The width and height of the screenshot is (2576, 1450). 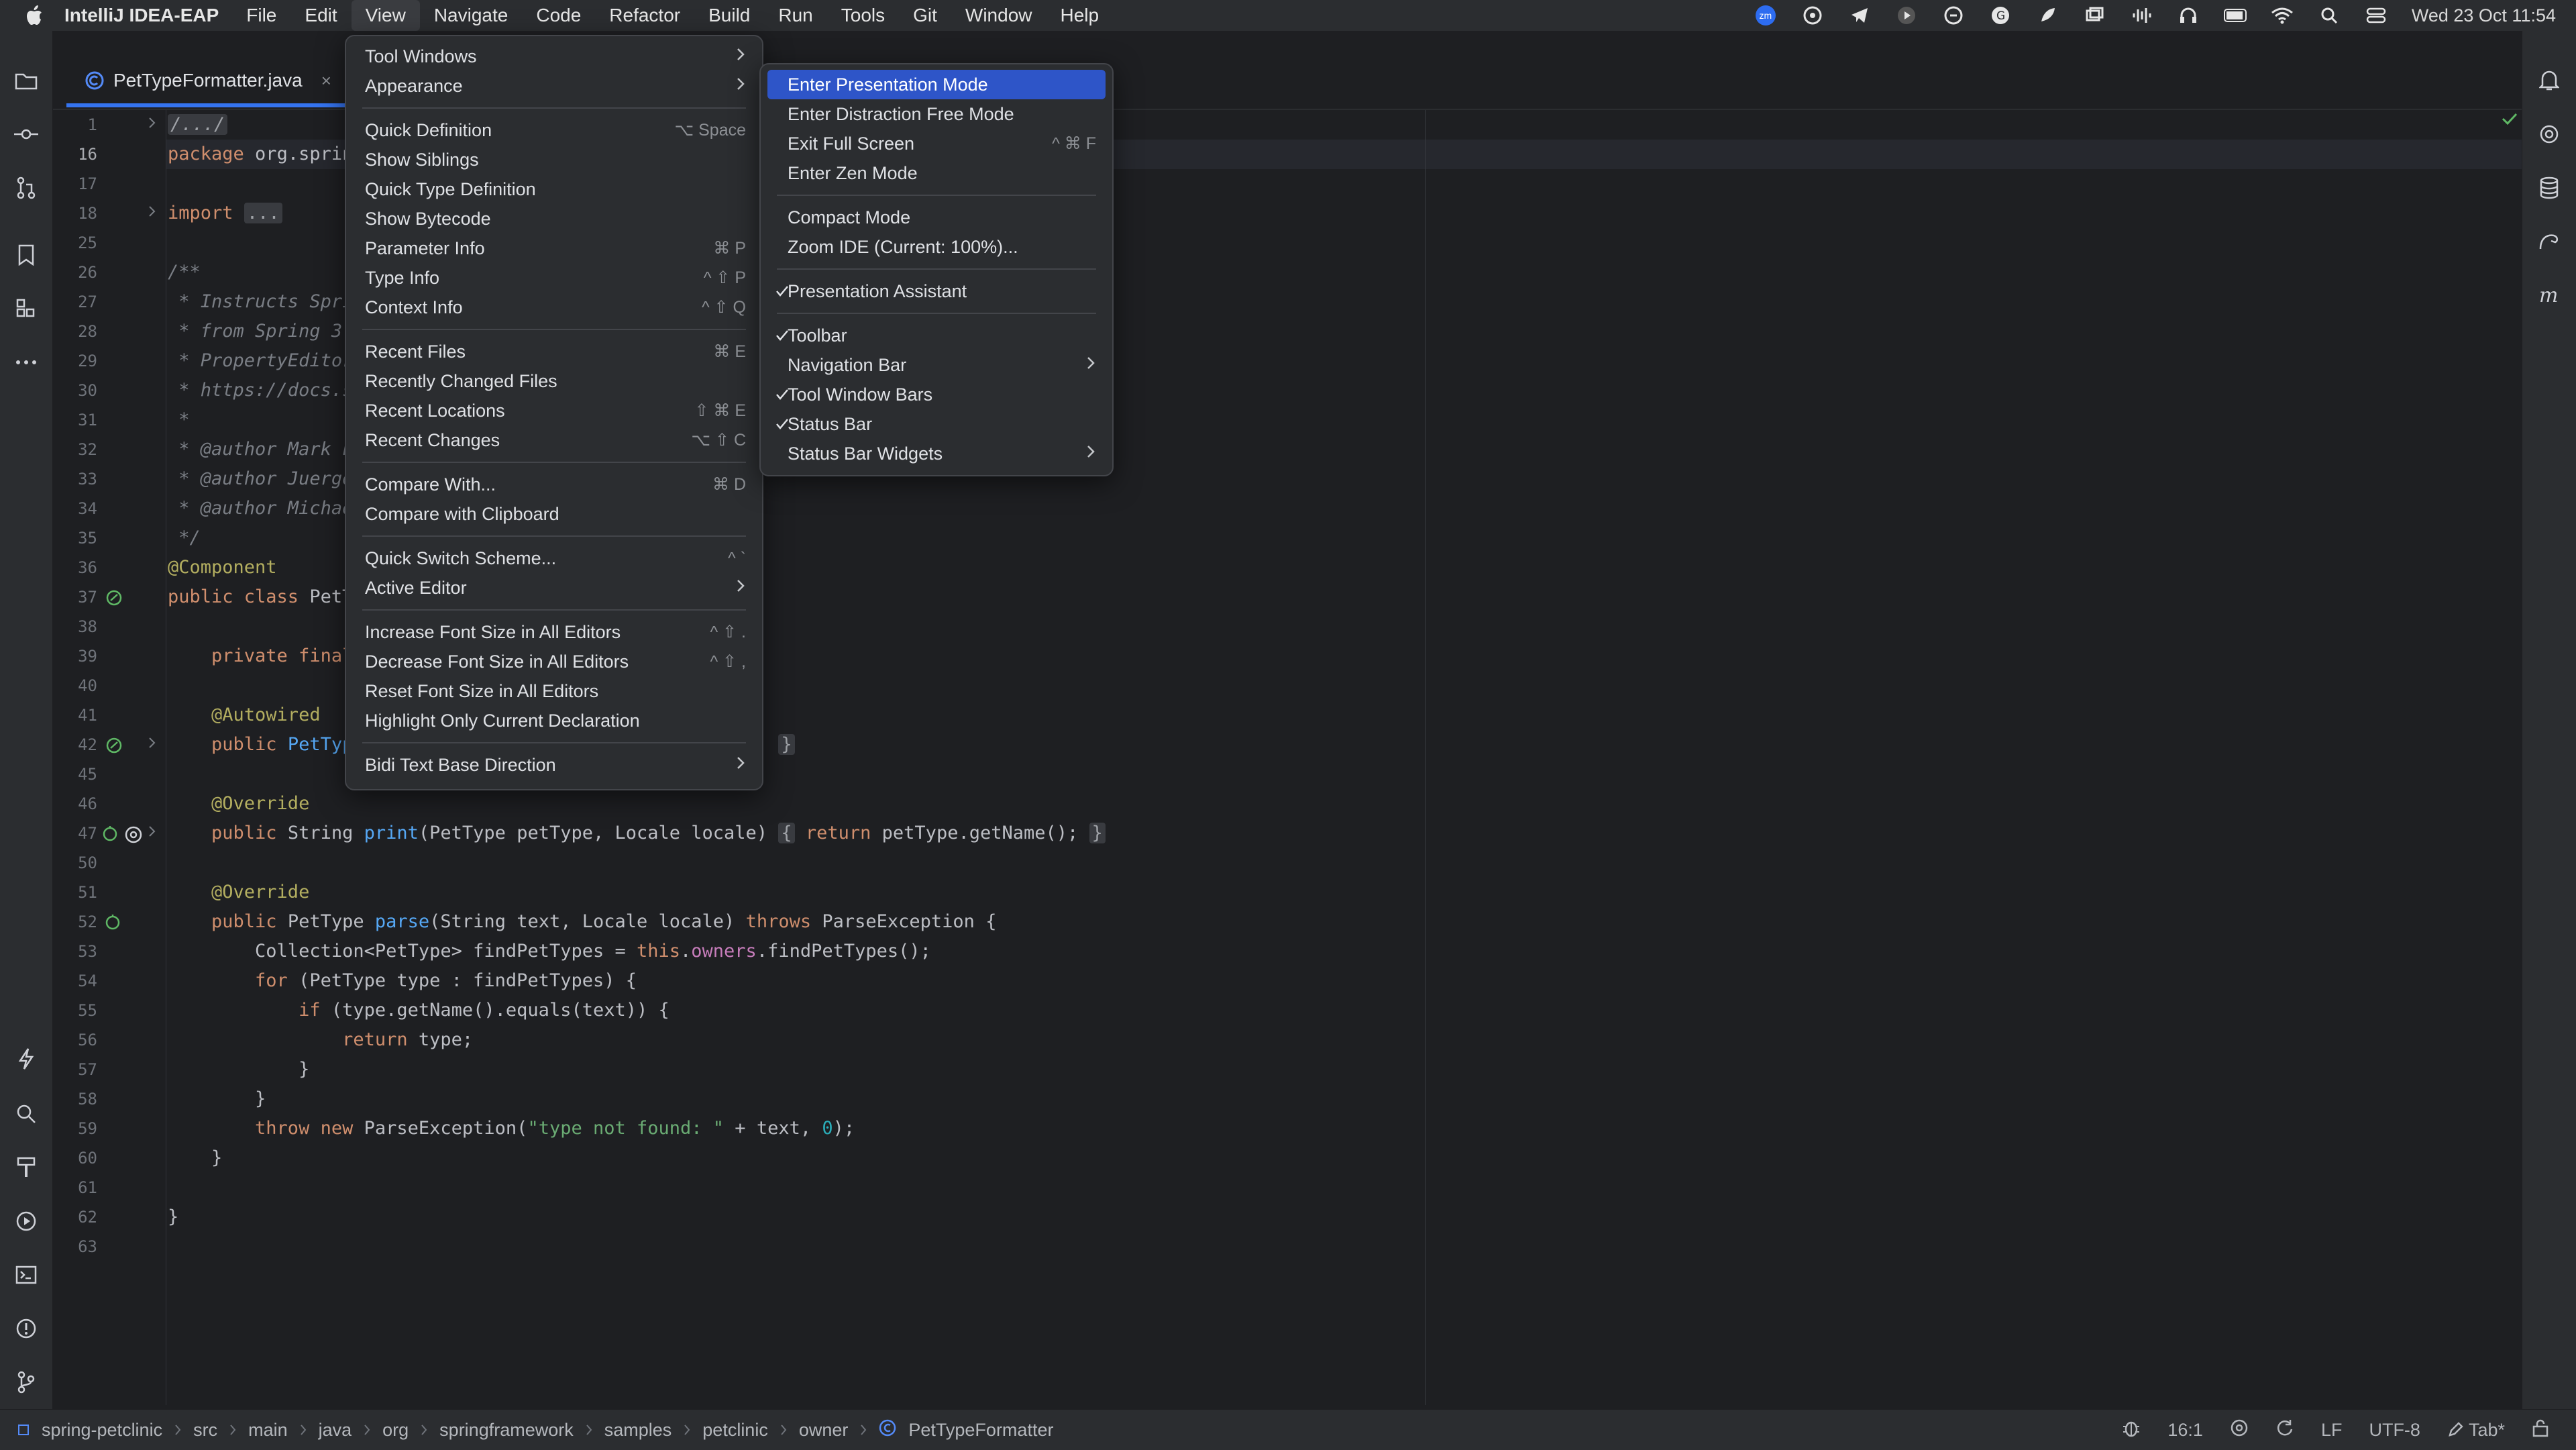 I want to click on git-icon, so click(x=26, y=1383).